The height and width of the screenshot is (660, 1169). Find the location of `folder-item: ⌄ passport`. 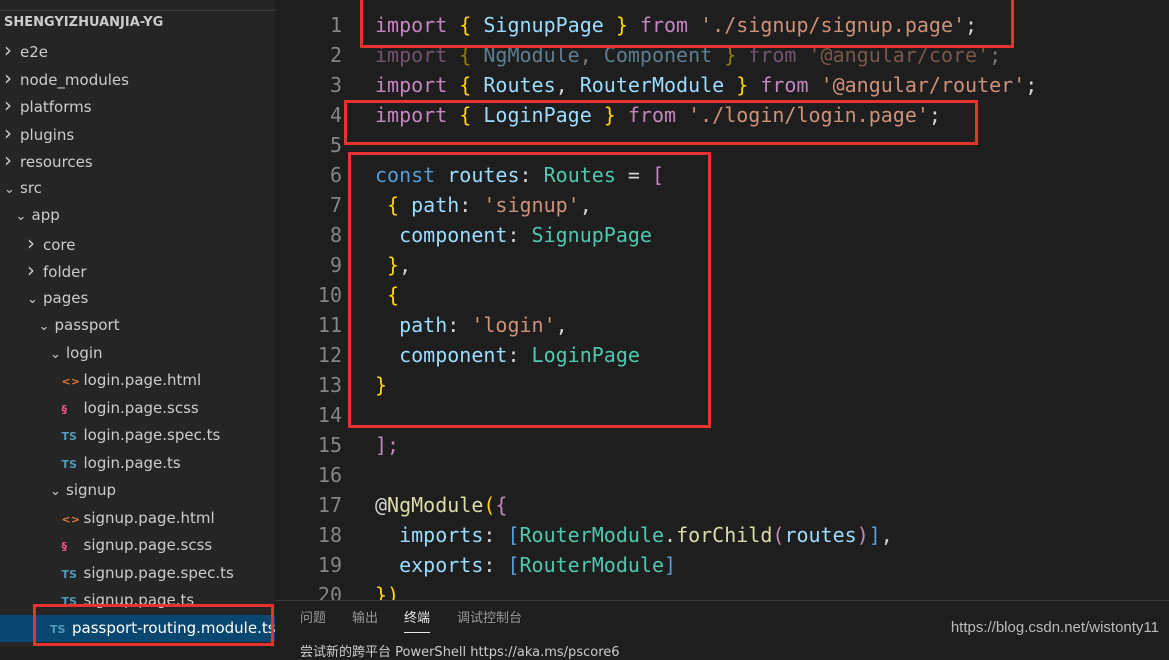

folder-item: ⌄ passport is located at coordinates (137, 325).